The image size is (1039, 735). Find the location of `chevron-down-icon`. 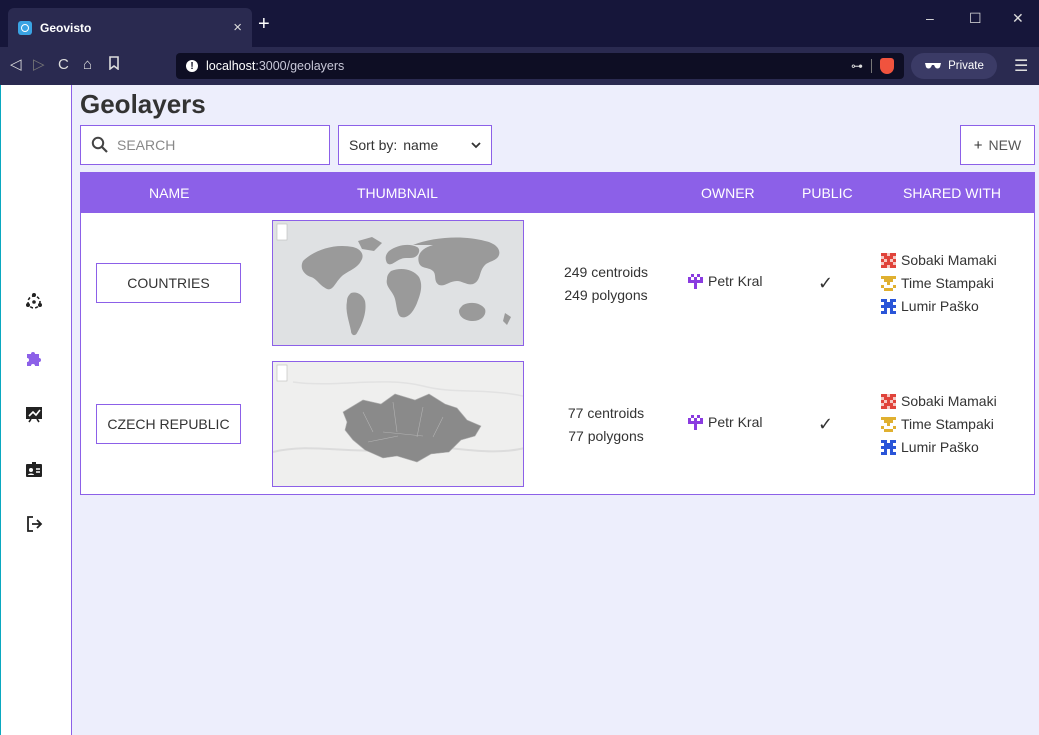

chevron-down-icon is located at coordinates (476, 144).